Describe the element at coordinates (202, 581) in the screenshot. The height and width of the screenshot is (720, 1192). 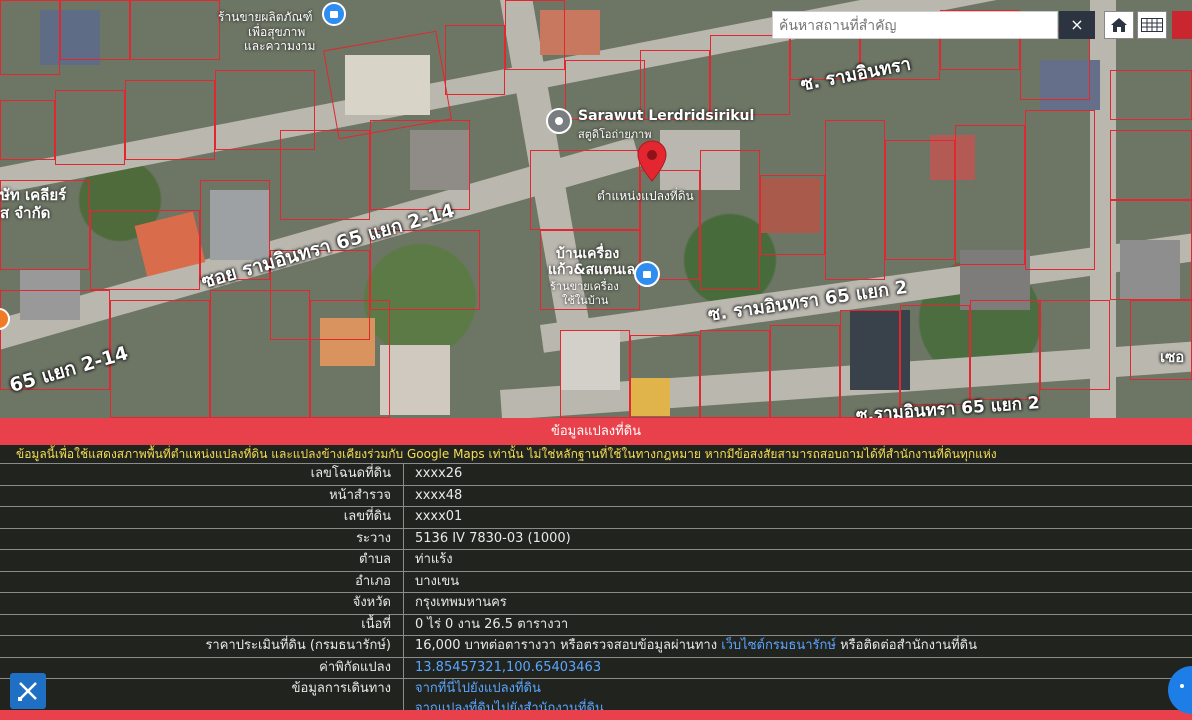
I see `info-label: อำเภอ` at that location.